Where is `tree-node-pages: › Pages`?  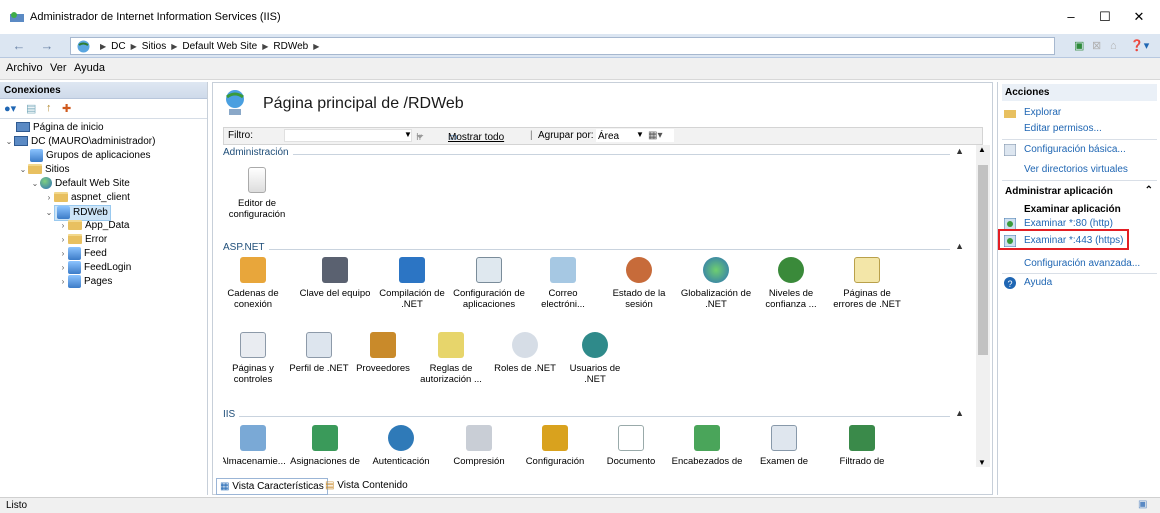 tree-node-pages: › Pages is located at coordinates (85, 282).